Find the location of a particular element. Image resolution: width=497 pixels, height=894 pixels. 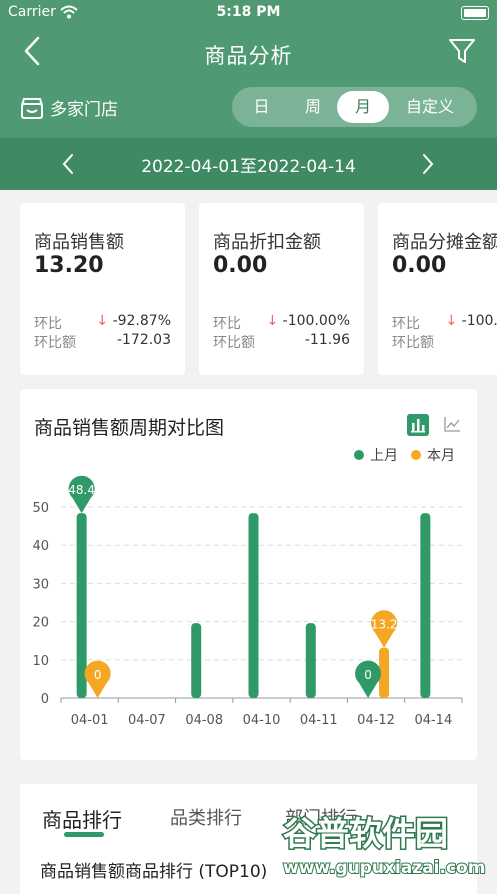

store-selector: 多家门店 is located at coordinates (69, 107).